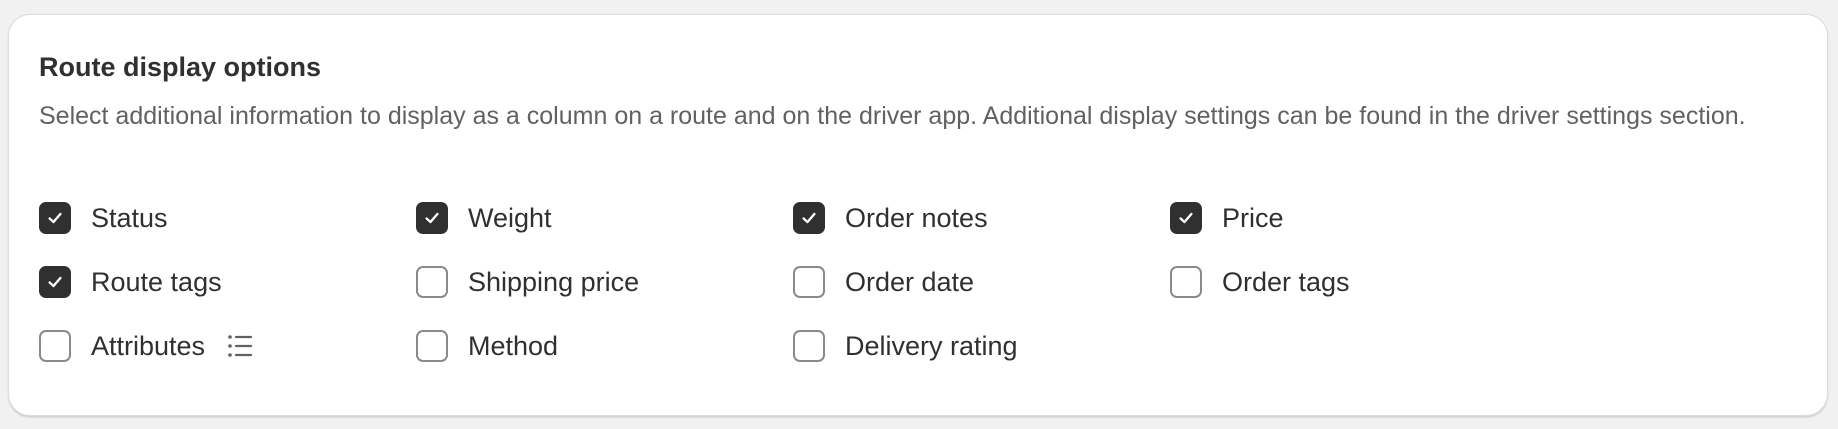 The width and height of the screenshot is (1838, 429). I want to click on status-label: Status, so click(129, 218).